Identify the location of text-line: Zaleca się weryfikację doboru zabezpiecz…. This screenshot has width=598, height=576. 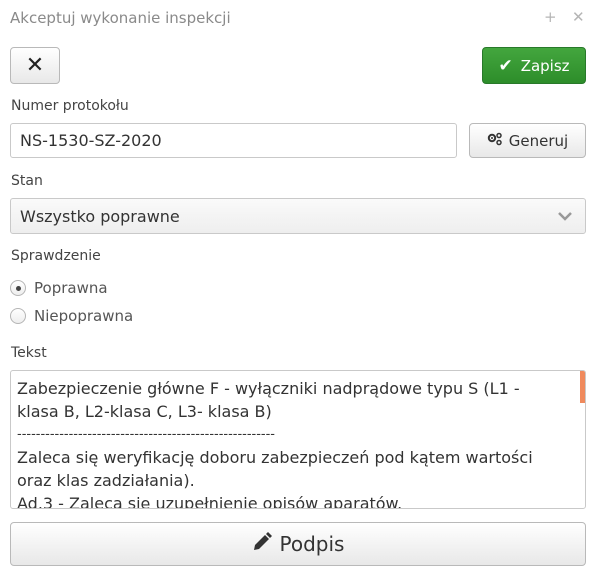
(277, 469).